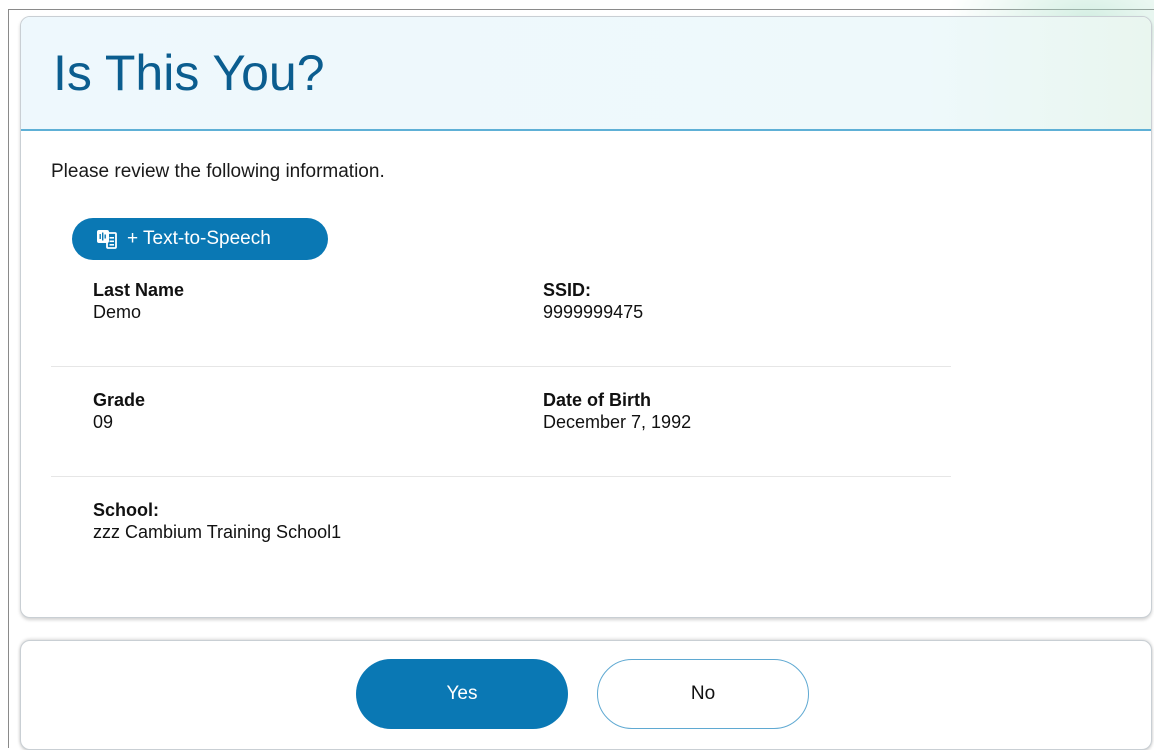 This screenshot has width=1154, height=750. Describe the element at coordinates (617, 422) in the screenshot. I see `date-of-birth-value: December 7, 1992` at that location.